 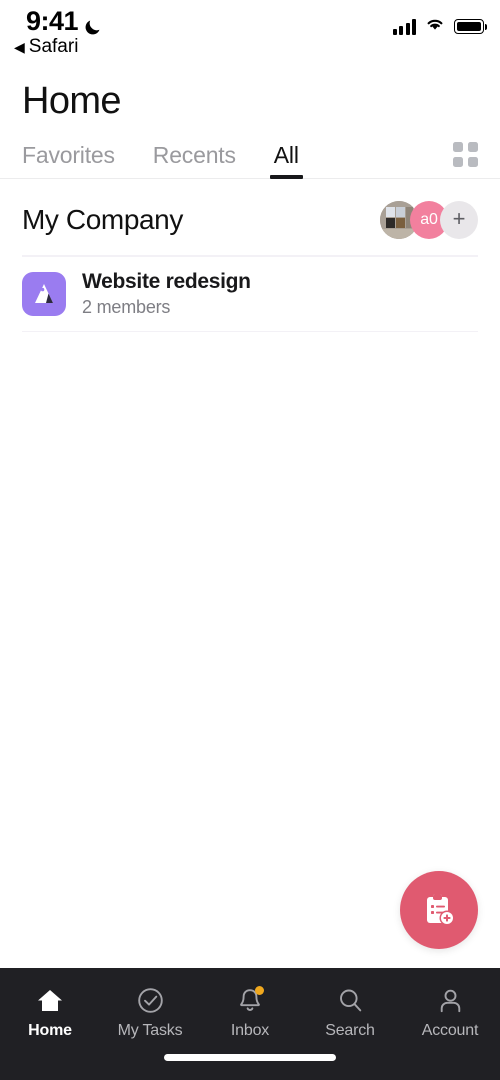 What do you see at coordinates (166, 281) in the screenshot?
I see `project-name: Website redesign` at bounding box center [166, 281].